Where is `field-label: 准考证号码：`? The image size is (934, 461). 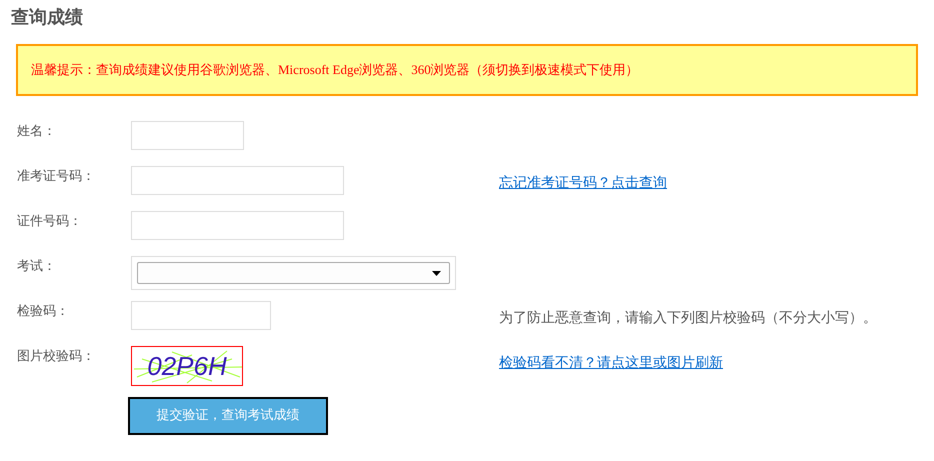
field-label: 准考证号码： is located at coordinates (56, 177).